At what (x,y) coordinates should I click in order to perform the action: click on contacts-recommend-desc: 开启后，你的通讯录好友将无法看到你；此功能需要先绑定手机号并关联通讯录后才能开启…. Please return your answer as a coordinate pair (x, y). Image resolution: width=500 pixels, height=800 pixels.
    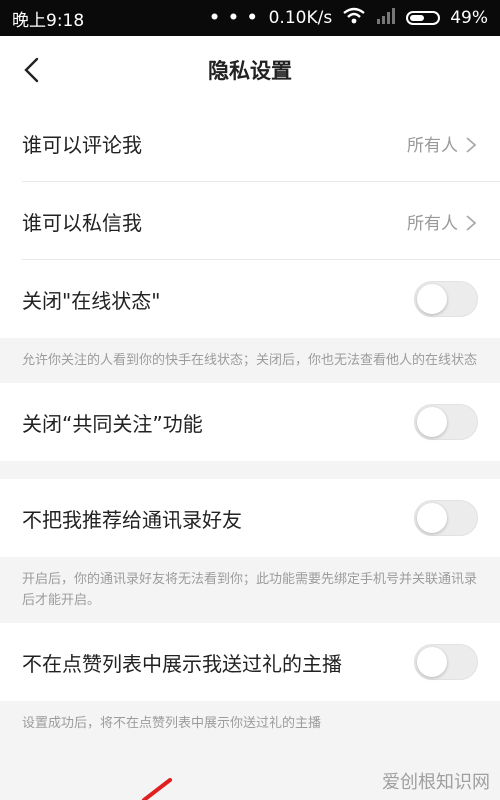
    Looking at the image, I should click on (250, 590).